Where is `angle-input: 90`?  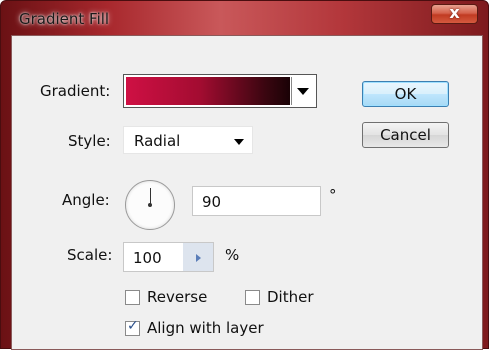
angle-input: 90 is located at coordinates (256, 201).